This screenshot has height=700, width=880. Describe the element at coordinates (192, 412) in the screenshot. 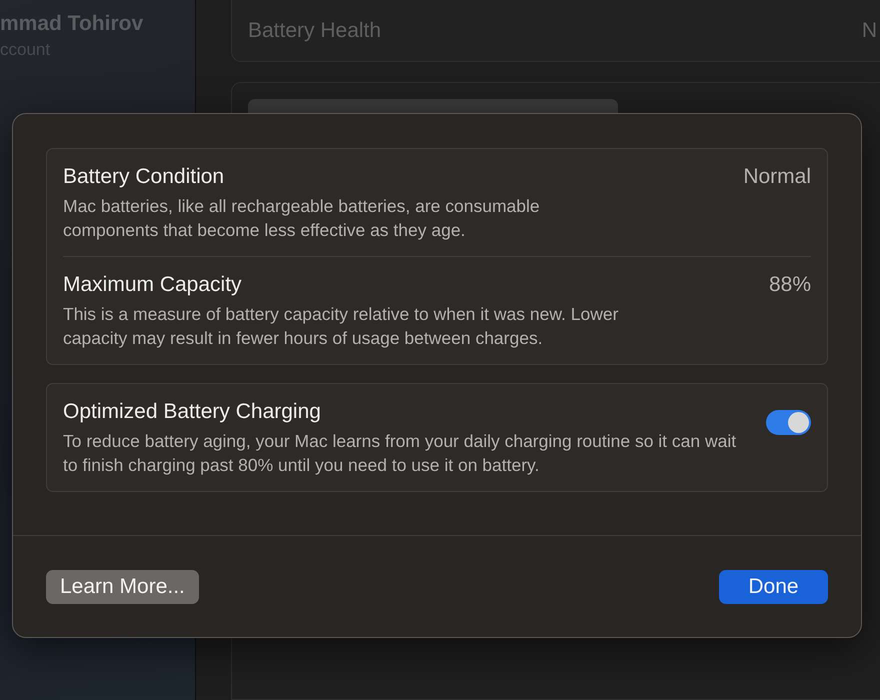

I see `setting-title: Optimized Battery Charging` at that location.